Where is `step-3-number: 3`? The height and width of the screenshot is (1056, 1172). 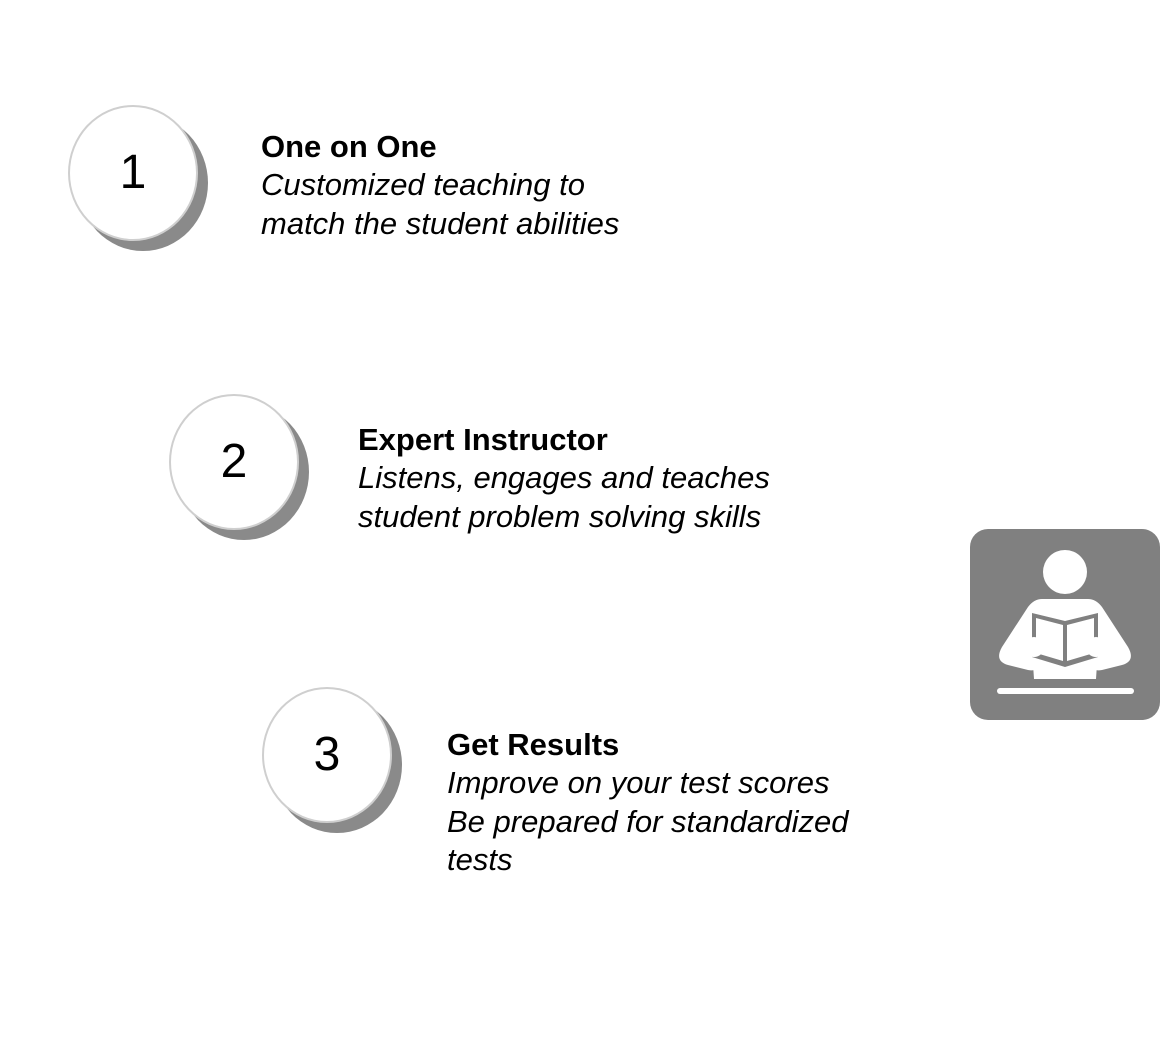 step-3-number: 3 is located at coordinates (327, 754).